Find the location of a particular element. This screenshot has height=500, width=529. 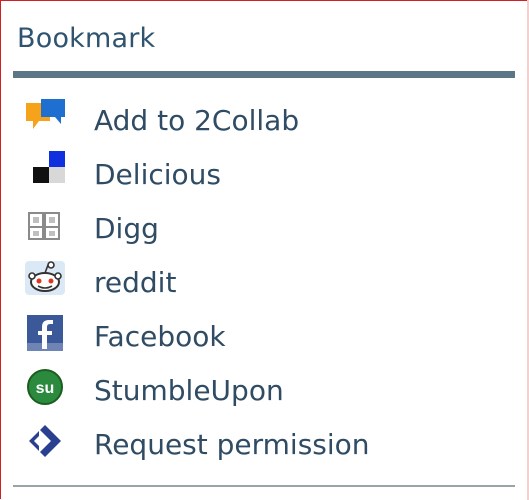

bookmark-item-reddit: reddit is located at coordinates (261, 283).